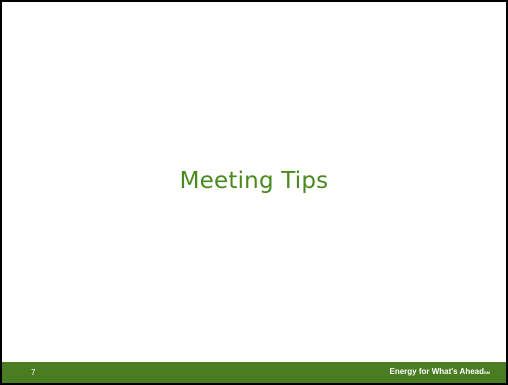  What do you see at coordinates (254, 372) in the screenshot?
I see `footer-bar: 7 Energy for What's AheadSM` at bounding box center [254, 372].